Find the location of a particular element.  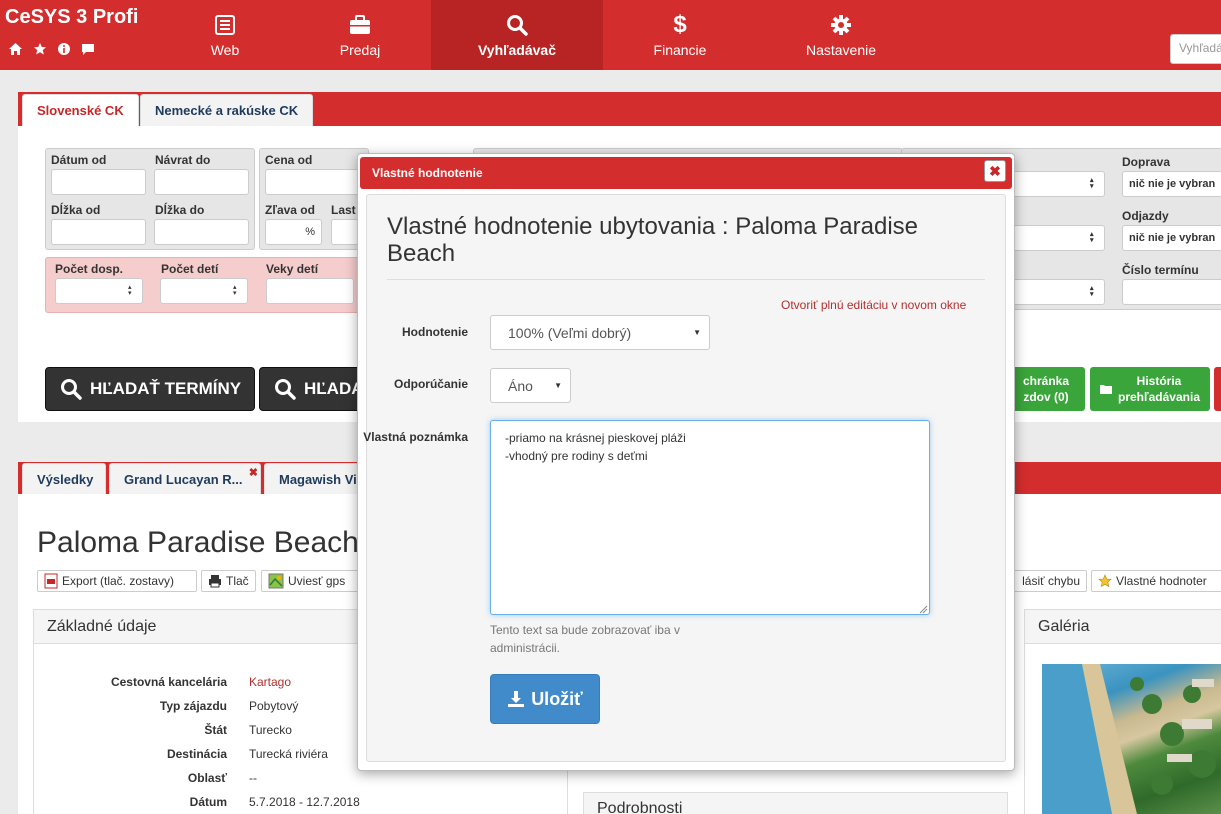

dollar-icon: $ is located at coordinates (680, 24).